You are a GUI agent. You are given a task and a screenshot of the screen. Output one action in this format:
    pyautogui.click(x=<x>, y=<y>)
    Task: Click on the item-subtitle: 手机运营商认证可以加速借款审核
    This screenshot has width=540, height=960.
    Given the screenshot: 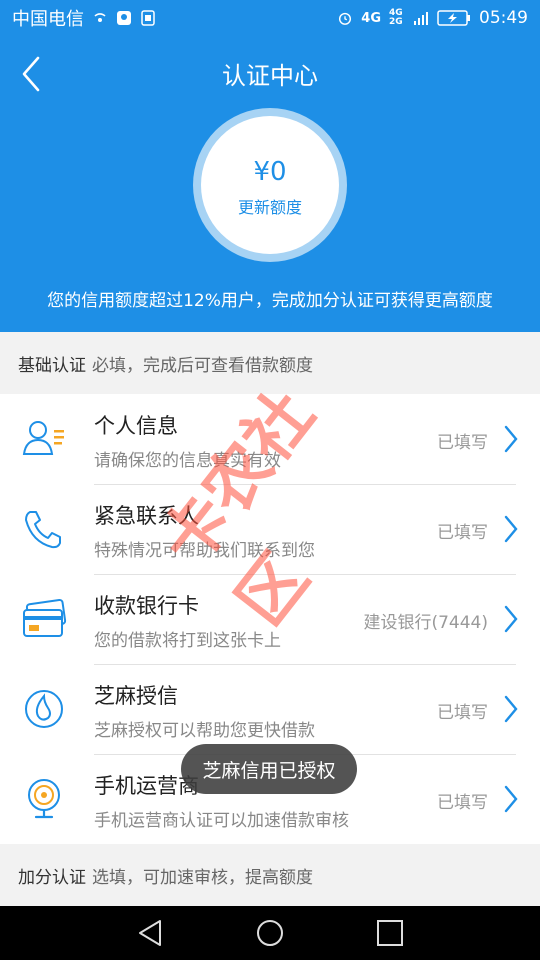 What is the action you would take?
    pyautogui.click(x=221, y=821)
    